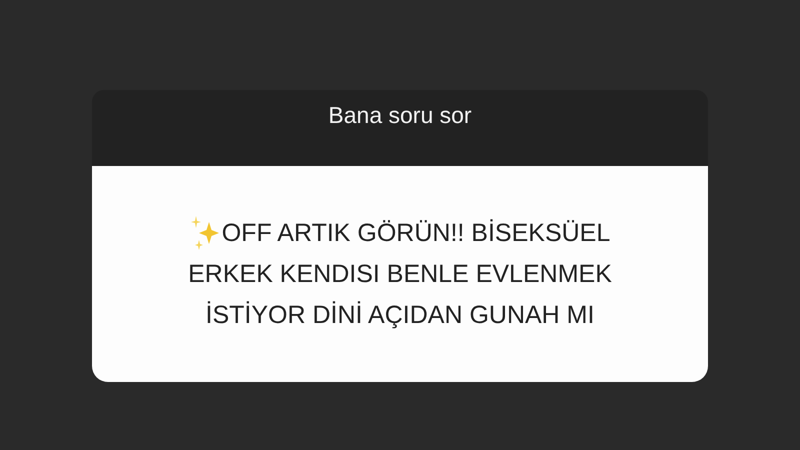  What do you see at coordinates (416, 233) in the screenshot?
I see `question-line: OFF ARTIK GÖRÜN!! BİSEKSÜEL` at bounding box center [416, 233].